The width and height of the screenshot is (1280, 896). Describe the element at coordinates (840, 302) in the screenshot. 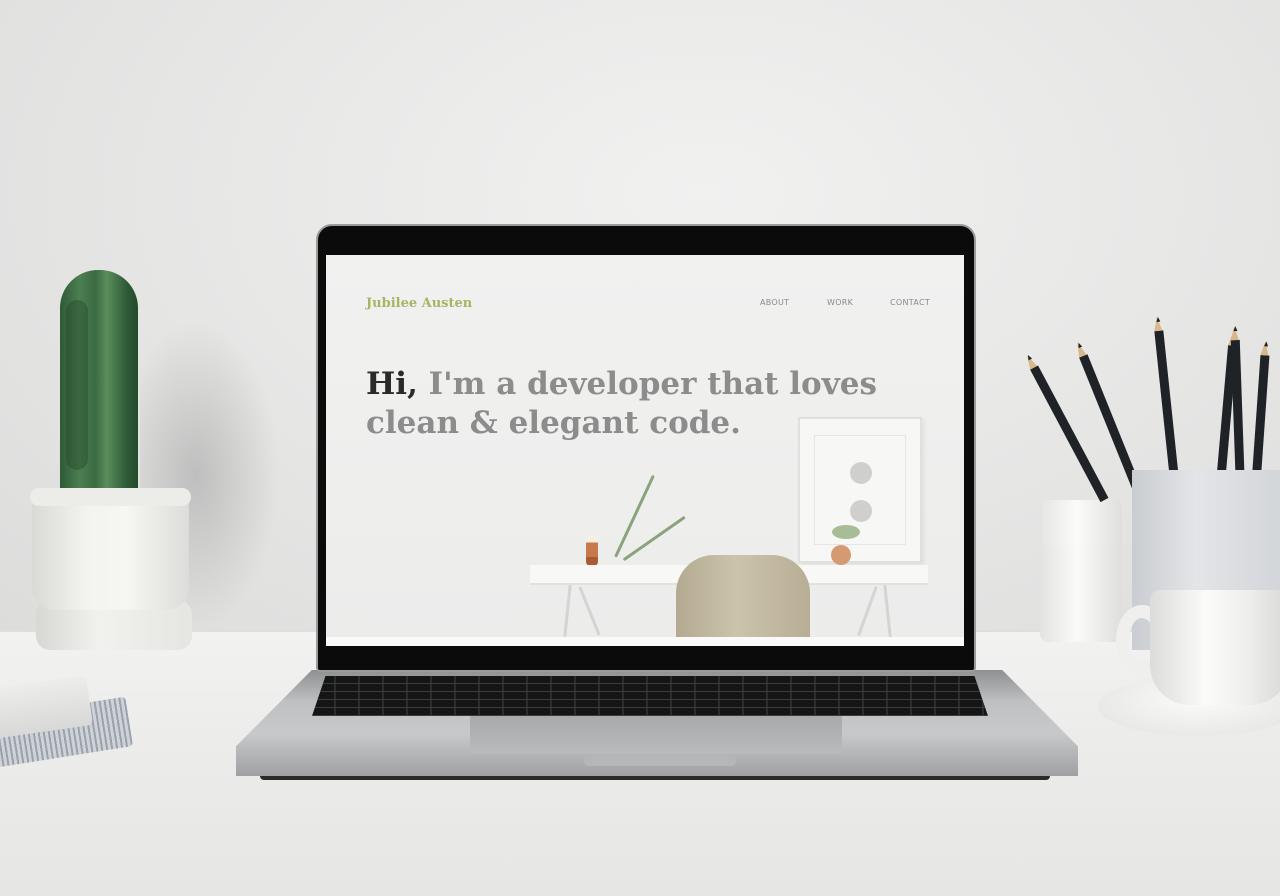

I see `nav-work-link: WORK` at that location.